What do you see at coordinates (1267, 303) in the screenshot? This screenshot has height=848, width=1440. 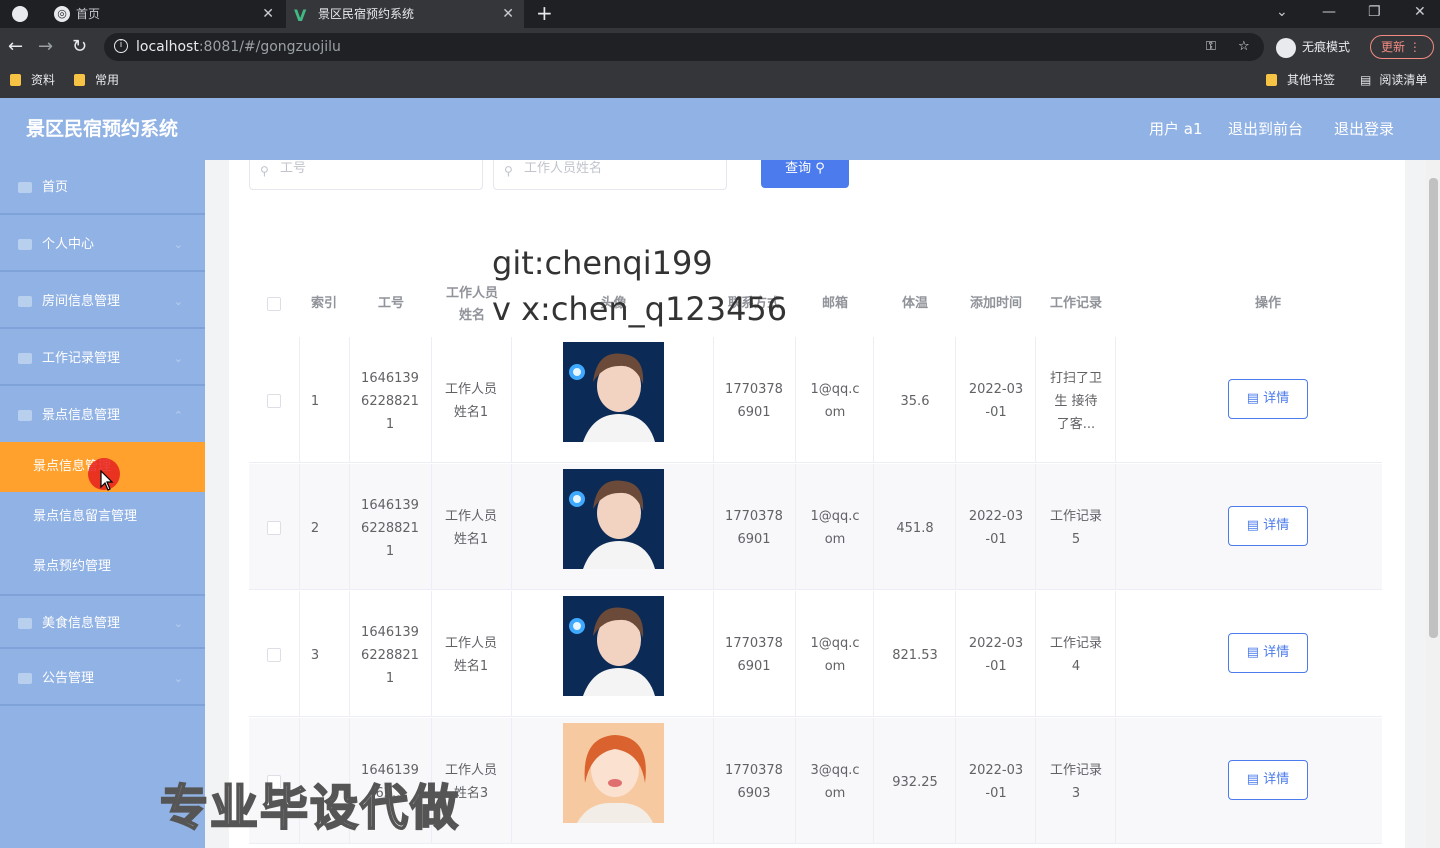 I see `column-header: 操作` at bounding box center [1267, 303].